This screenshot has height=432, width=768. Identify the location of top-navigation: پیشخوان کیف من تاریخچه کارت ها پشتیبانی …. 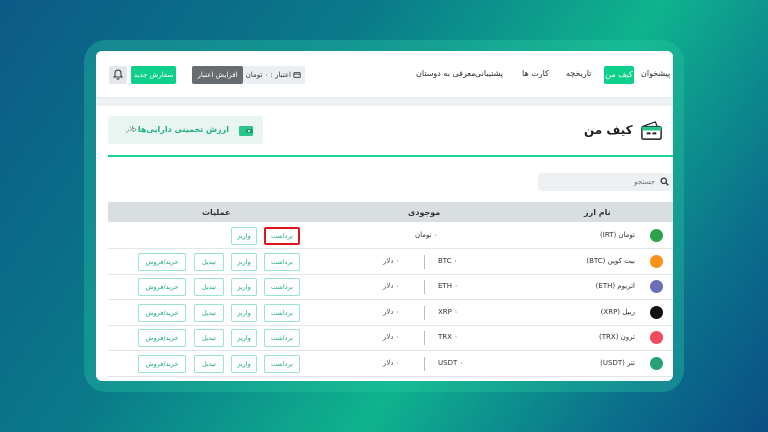
(384, 74).